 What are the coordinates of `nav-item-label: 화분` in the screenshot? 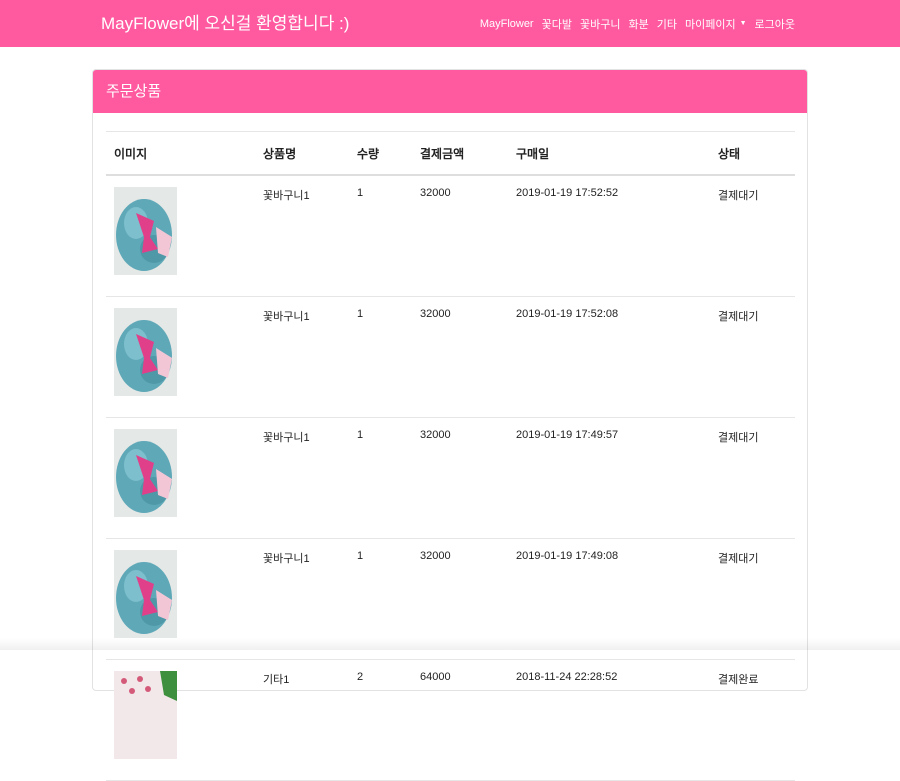 It's located at (638, 24).